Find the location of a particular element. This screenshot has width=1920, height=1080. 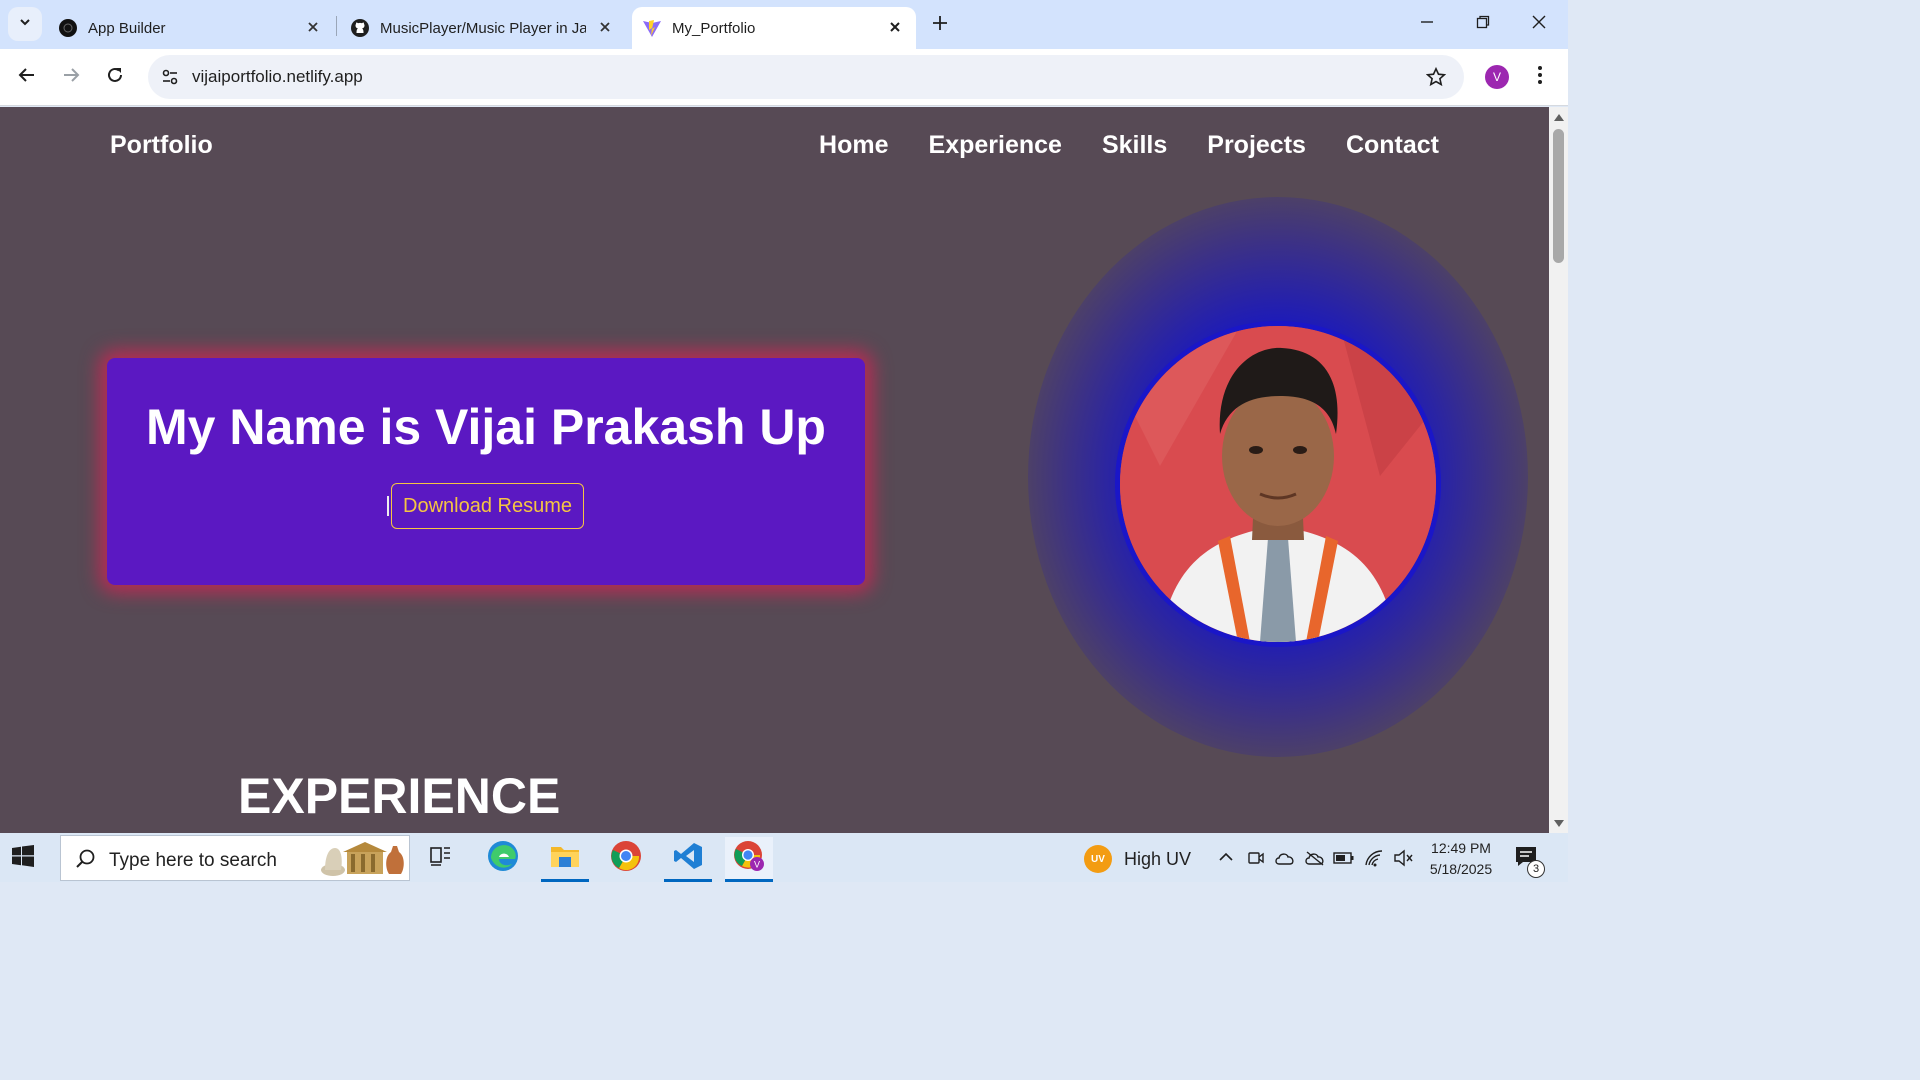

profile-photo is located at coordinates (1278, 484).